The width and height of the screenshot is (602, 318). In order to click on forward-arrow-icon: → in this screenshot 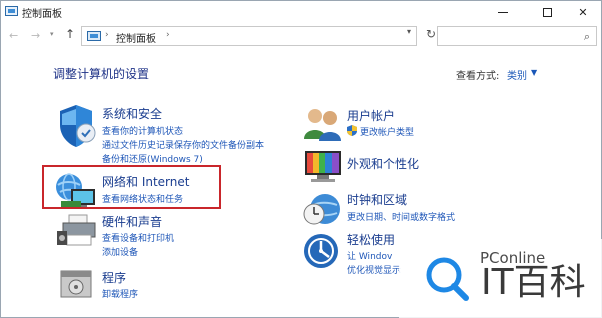, I will do `click(35, 35)`.